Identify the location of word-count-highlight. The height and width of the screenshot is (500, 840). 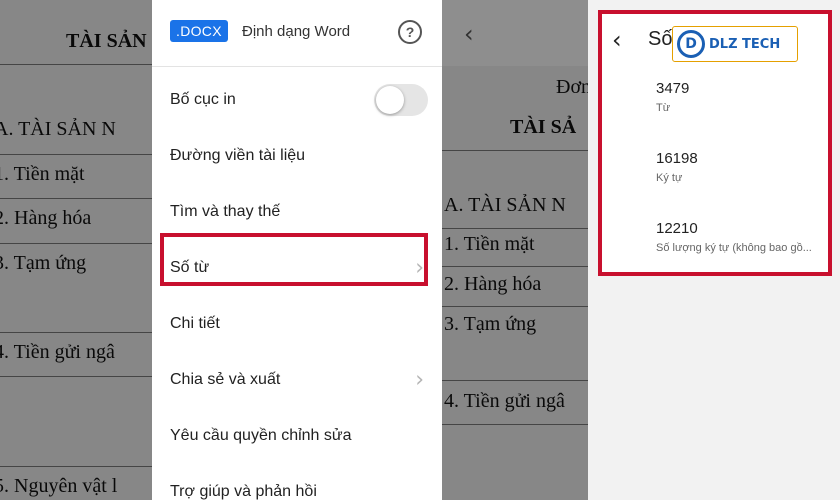
(294, 259).